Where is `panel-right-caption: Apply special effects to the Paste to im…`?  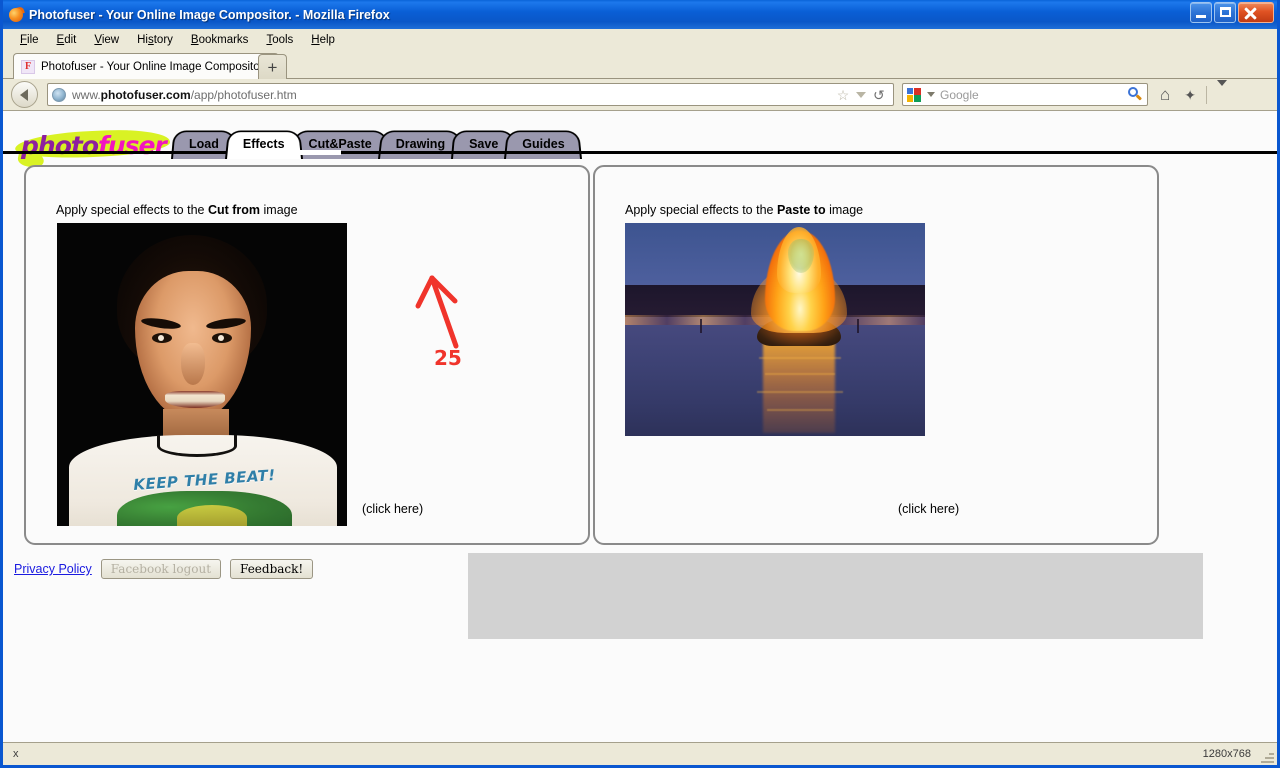
panel-right-caption: Apply special effects to the Paste to im… is located at coordinates (744, 210).